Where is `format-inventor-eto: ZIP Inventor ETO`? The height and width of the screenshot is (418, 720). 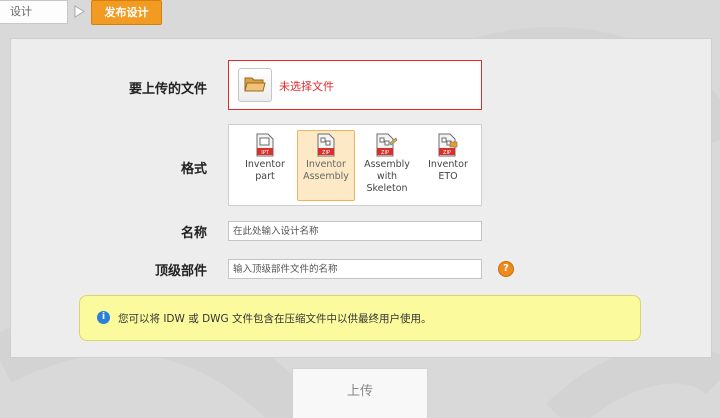
format-inventor-eto: ZIP Inventor ETO is located at coordinates (448, 165).